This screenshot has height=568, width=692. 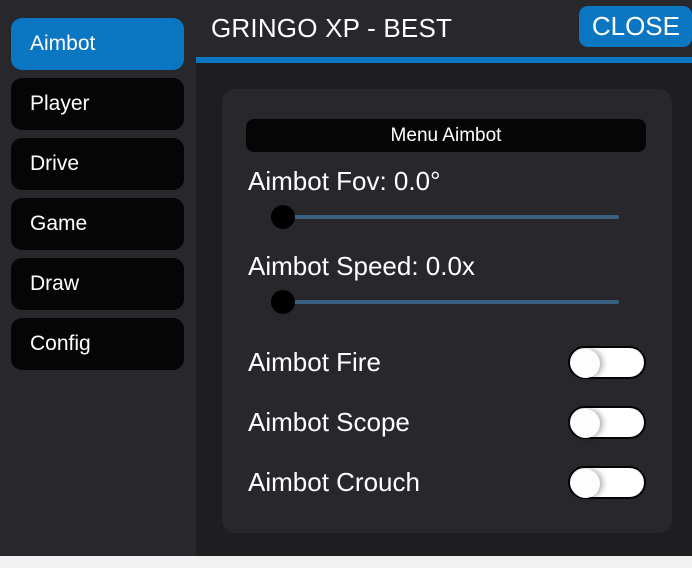 I want to click on slider-aimbot-fov, so click(x=445, y=217).